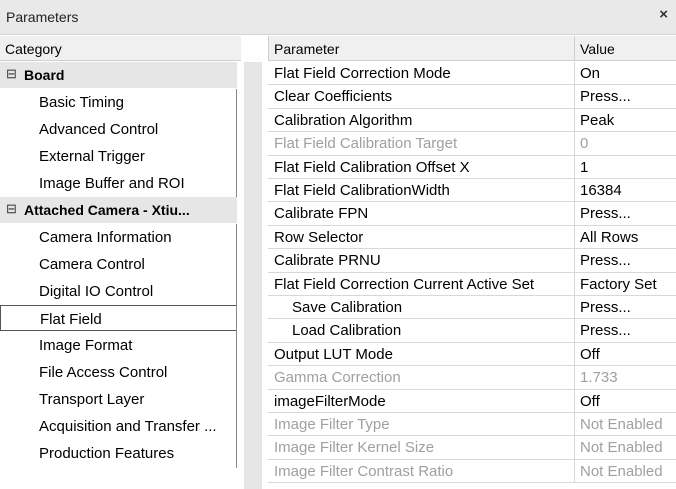 This screenshot has height=489, width=676. What do you see at coordinates (404, 284) in the screenshot?
I see `parameter-name: Flat Field Correction Current Active Set` at bounding box center [404, 284].